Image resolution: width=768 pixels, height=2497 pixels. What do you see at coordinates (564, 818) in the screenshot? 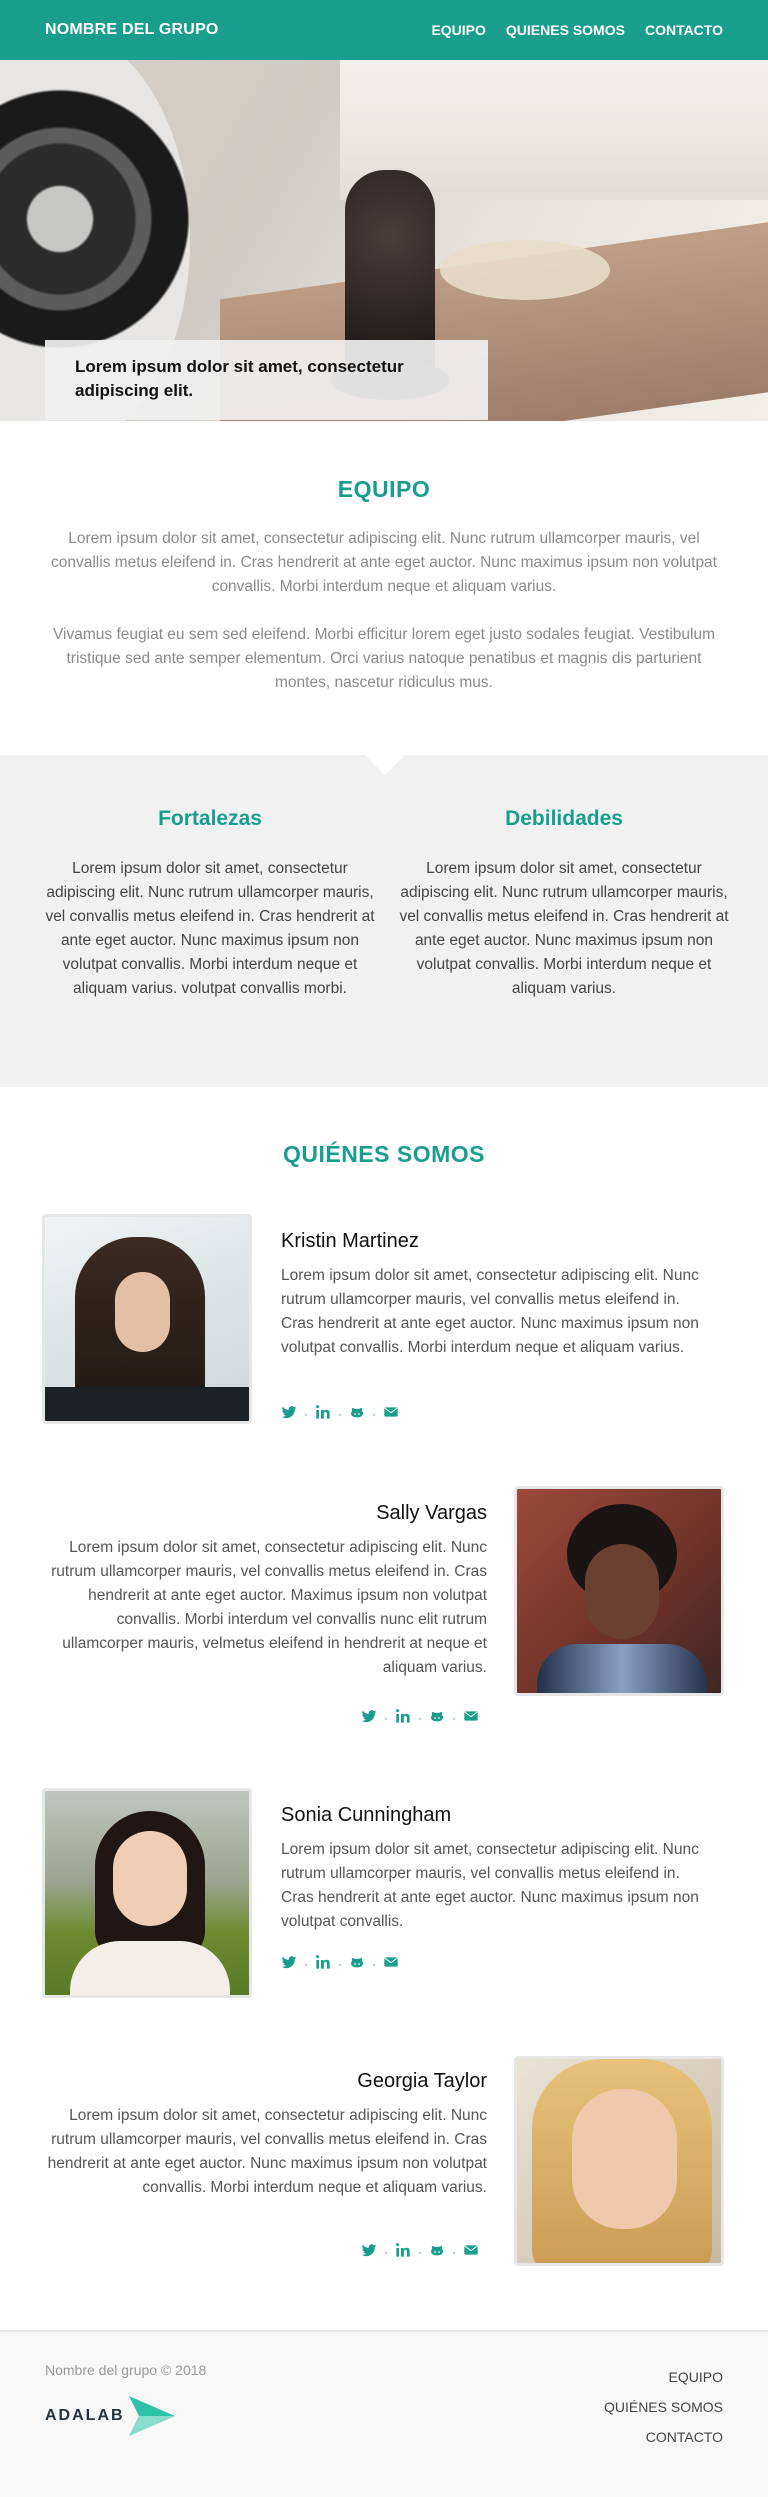
I see `weaknesses-title: Debilidades` at bounding box center [564, 818].